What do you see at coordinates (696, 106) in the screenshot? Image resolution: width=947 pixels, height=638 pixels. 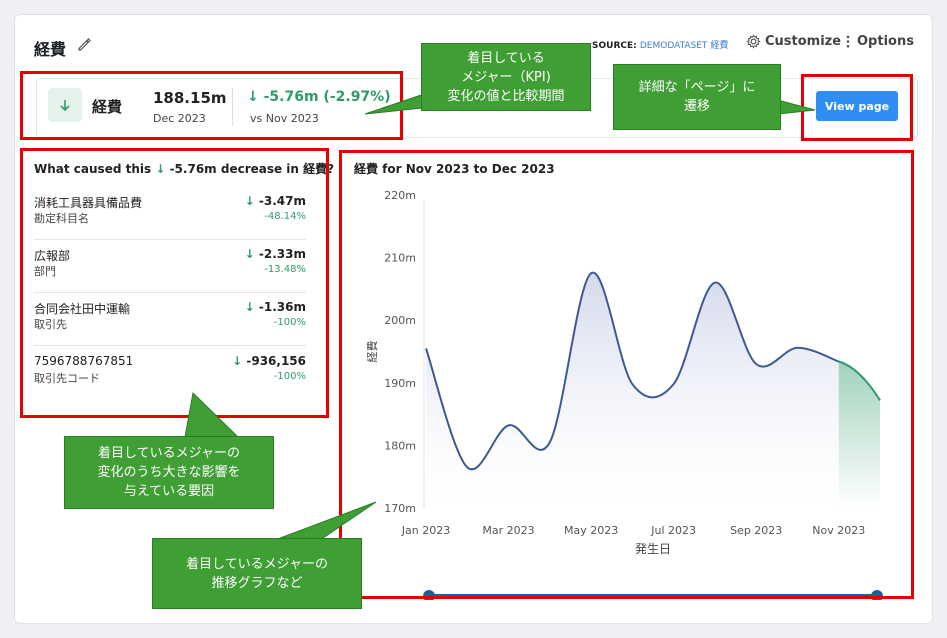 I see `annotation-line: 遷移` at bounding box center [696, 106].